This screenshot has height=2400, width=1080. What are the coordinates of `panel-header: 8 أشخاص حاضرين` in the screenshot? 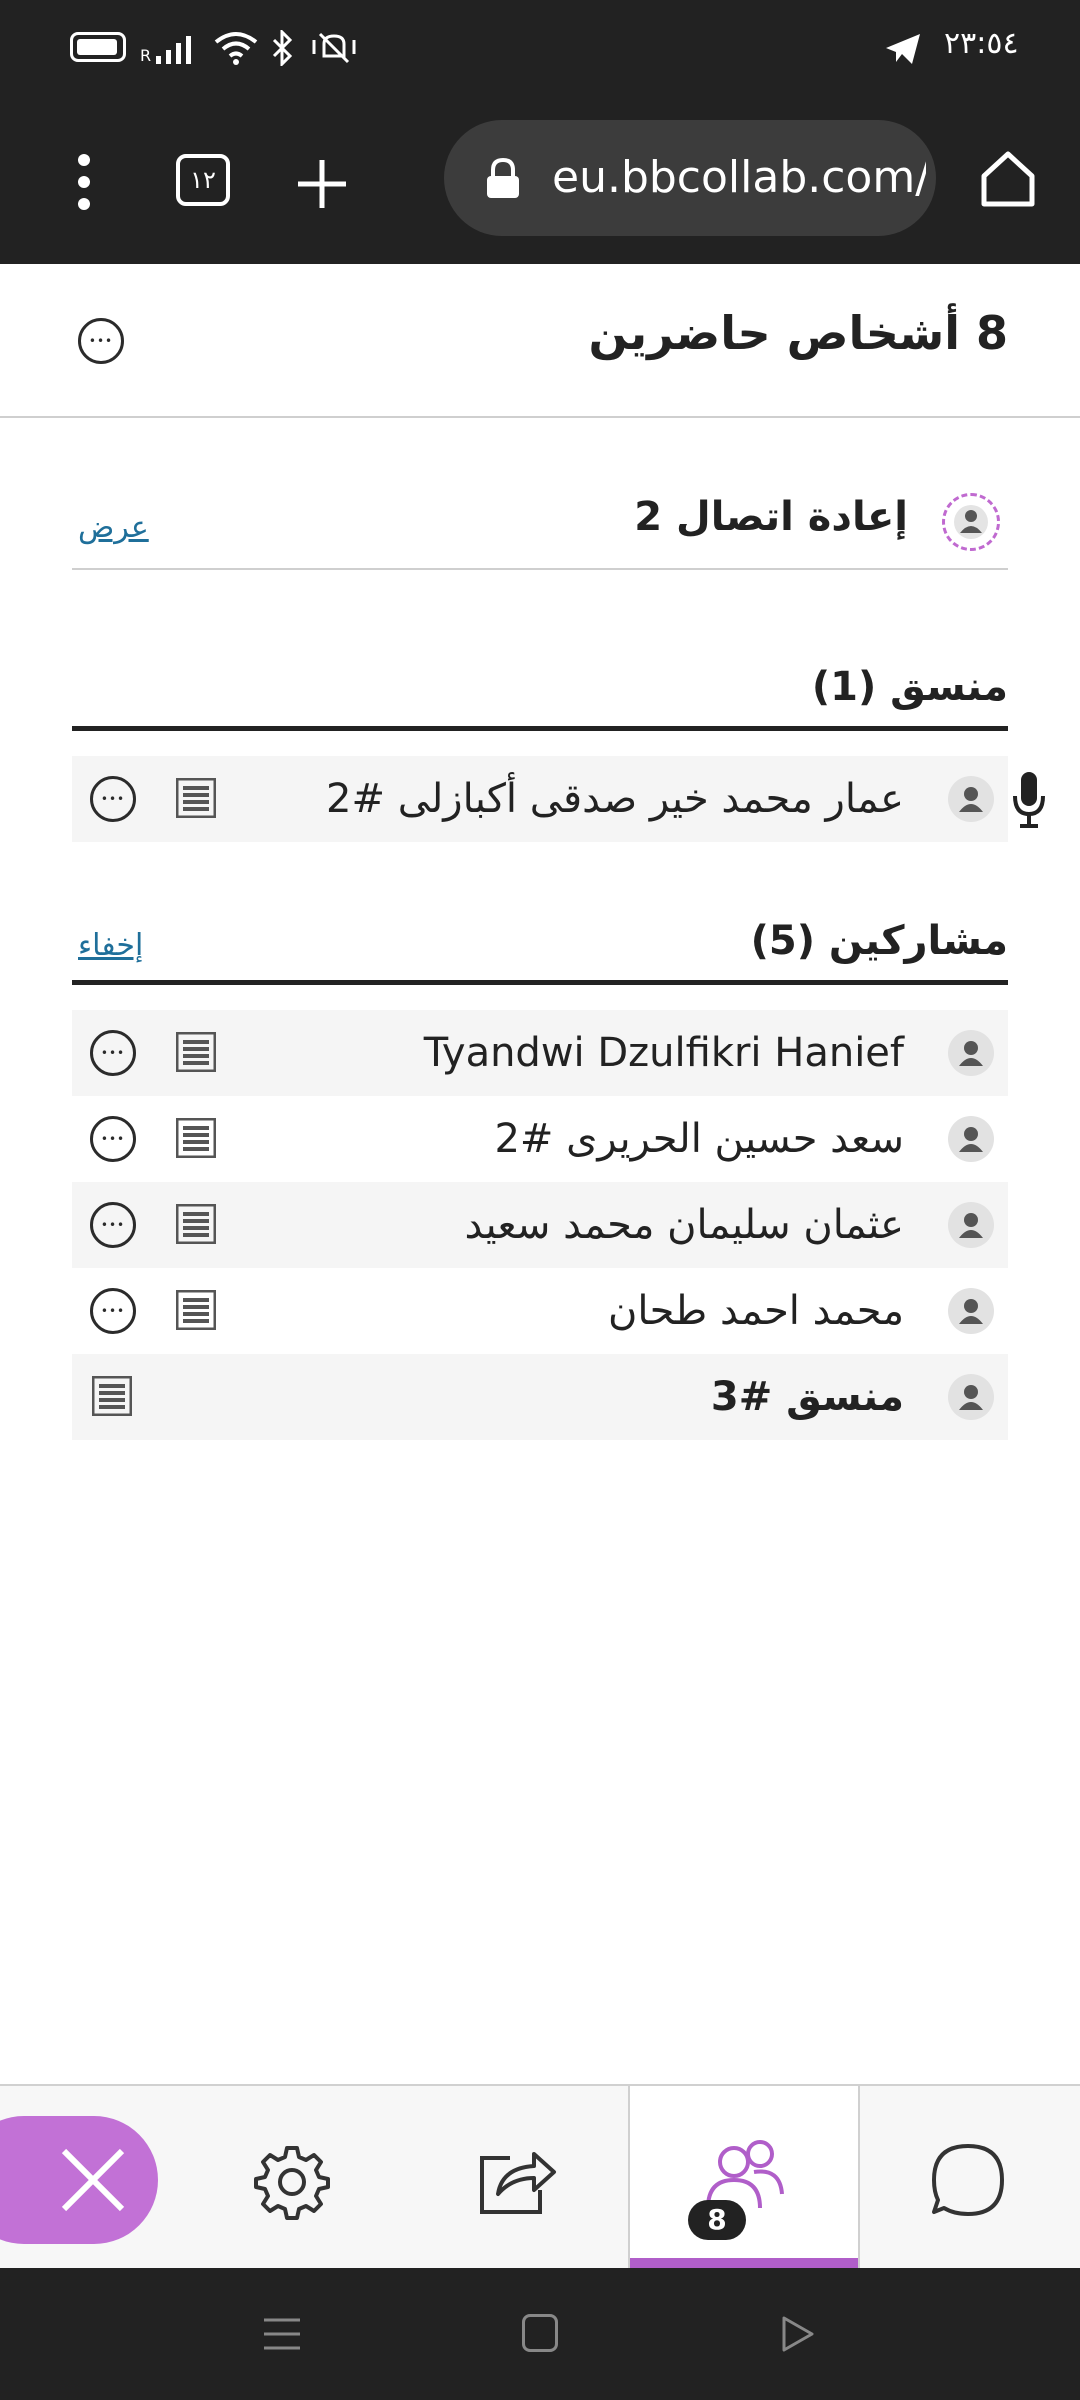 It's located at (540, 342).